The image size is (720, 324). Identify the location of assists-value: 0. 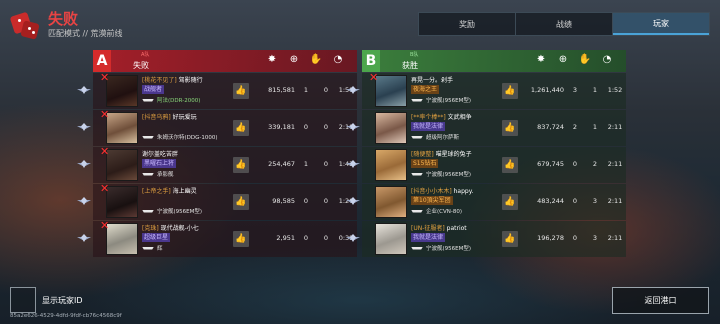
(326, 201).